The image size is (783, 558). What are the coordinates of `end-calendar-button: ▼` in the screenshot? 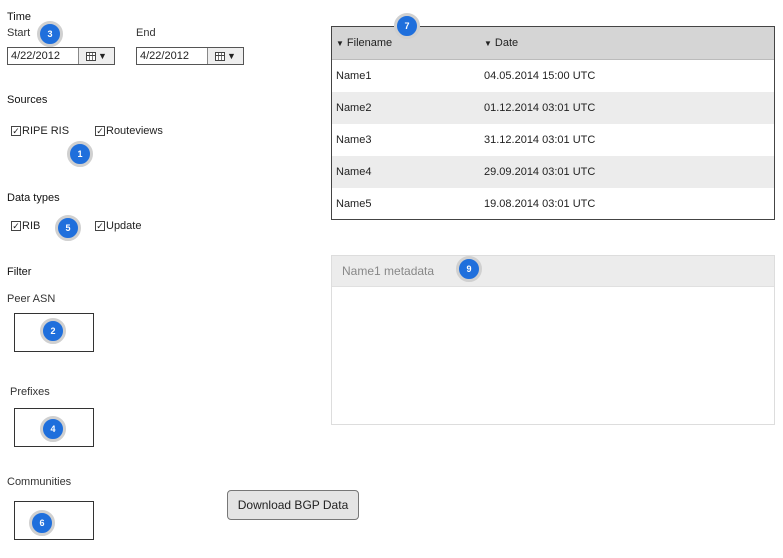 It's located at (225, 56).